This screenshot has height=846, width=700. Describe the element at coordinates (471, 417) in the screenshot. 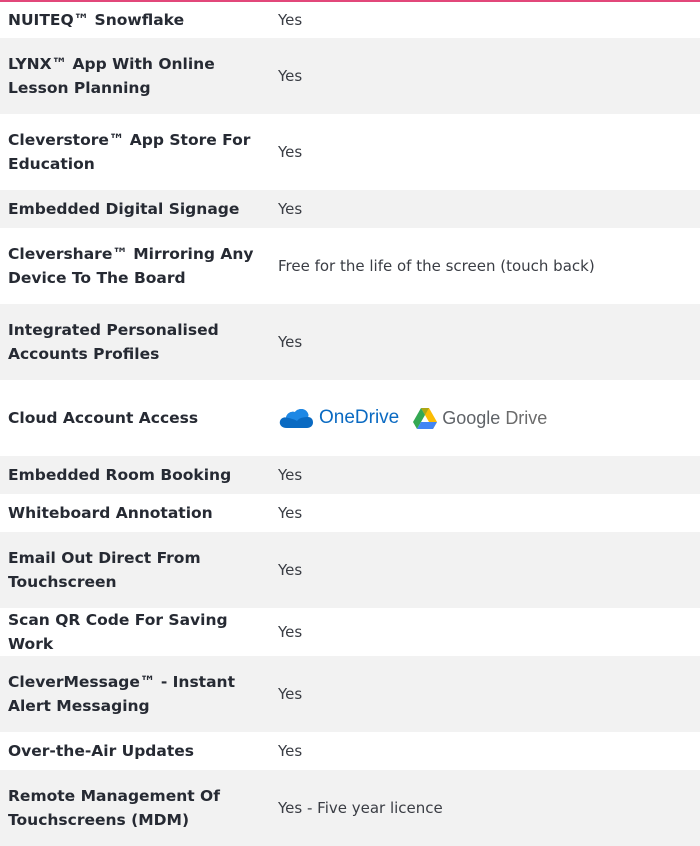

I see `google-word: Google` at that location.